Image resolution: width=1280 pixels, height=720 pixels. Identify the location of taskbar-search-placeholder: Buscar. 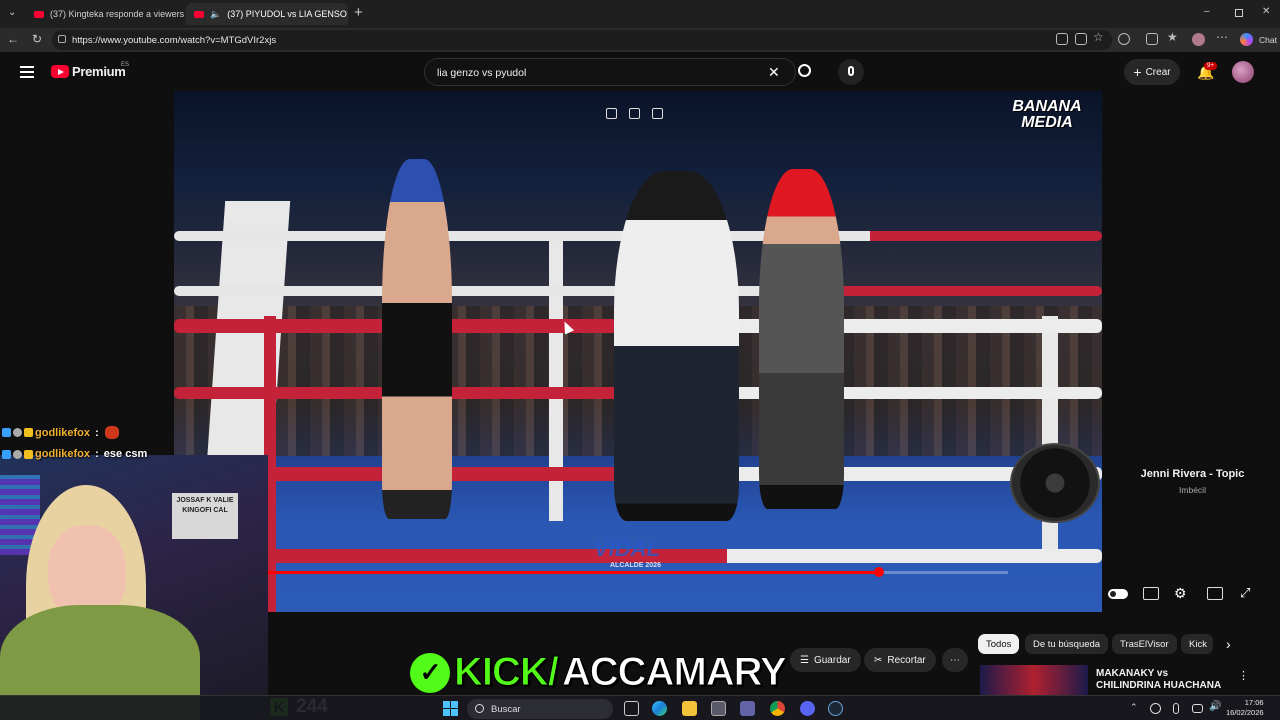
(506, 709).